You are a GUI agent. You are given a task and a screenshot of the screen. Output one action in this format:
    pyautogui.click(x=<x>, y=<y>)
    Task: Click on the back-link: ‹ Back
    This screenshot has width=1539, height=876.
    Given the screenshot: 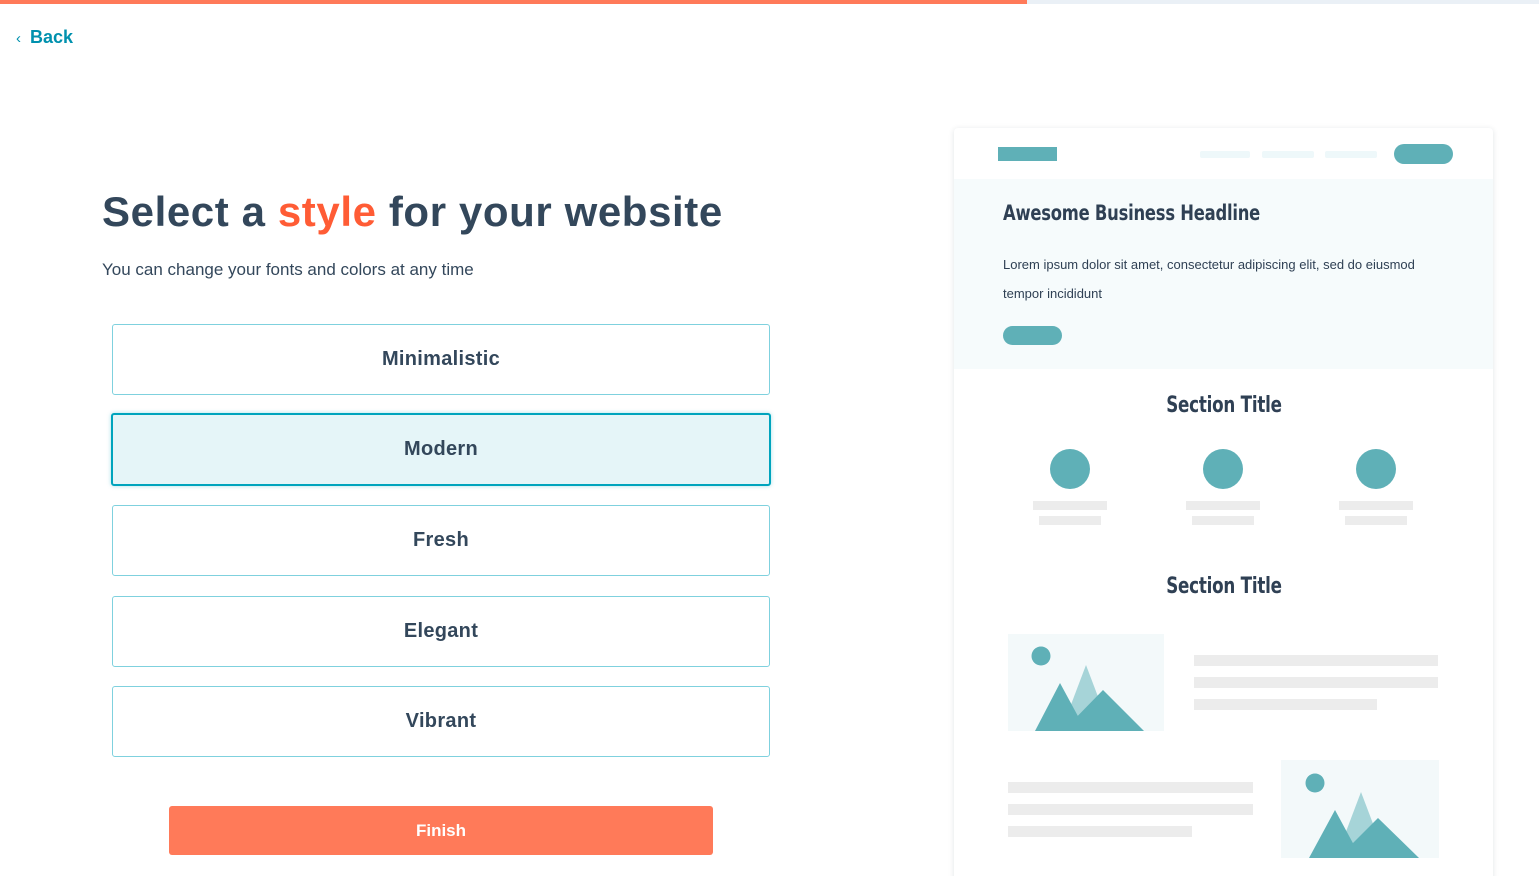 What is the action you would take?
    pyautogui.click(x=44, y=37)
    